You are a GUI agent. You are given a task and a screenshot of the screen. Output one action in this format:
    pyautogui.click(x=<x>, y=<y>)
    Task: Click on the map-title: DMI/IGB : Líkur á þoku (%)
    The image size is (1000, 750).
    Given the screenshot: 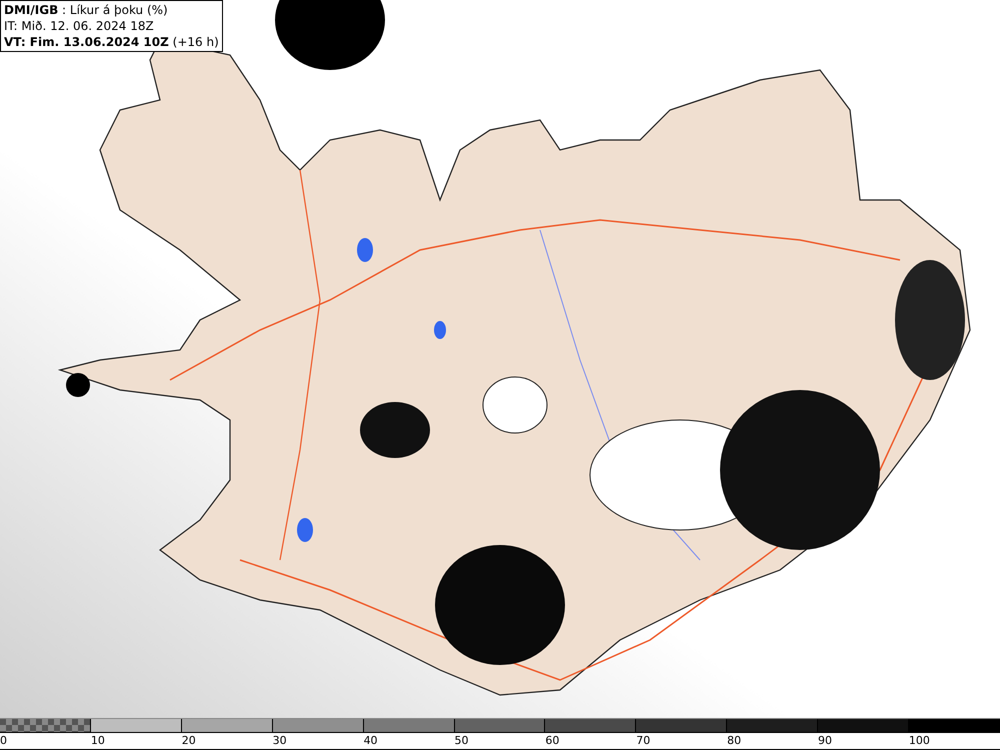 What is the action you would take?
    pyautogui.click(x=86, y=10)
    